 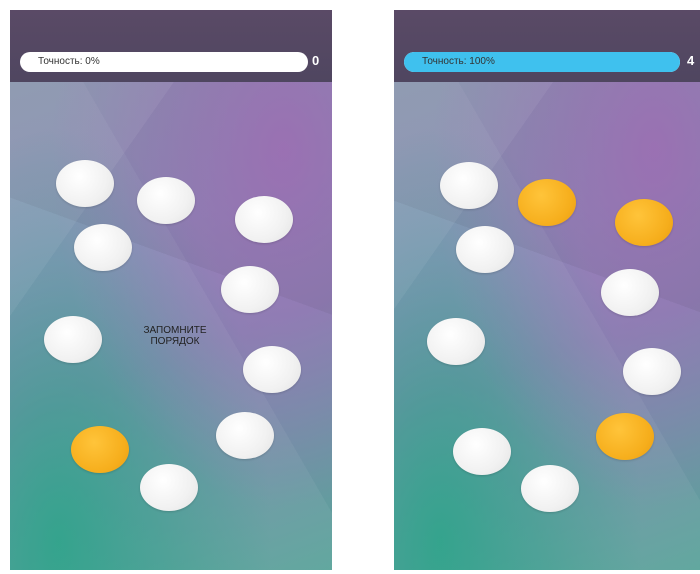 What do you see at coordinates (691, 60) in the screenshot?
I see `score: 4` at bounding box center [691, 60].